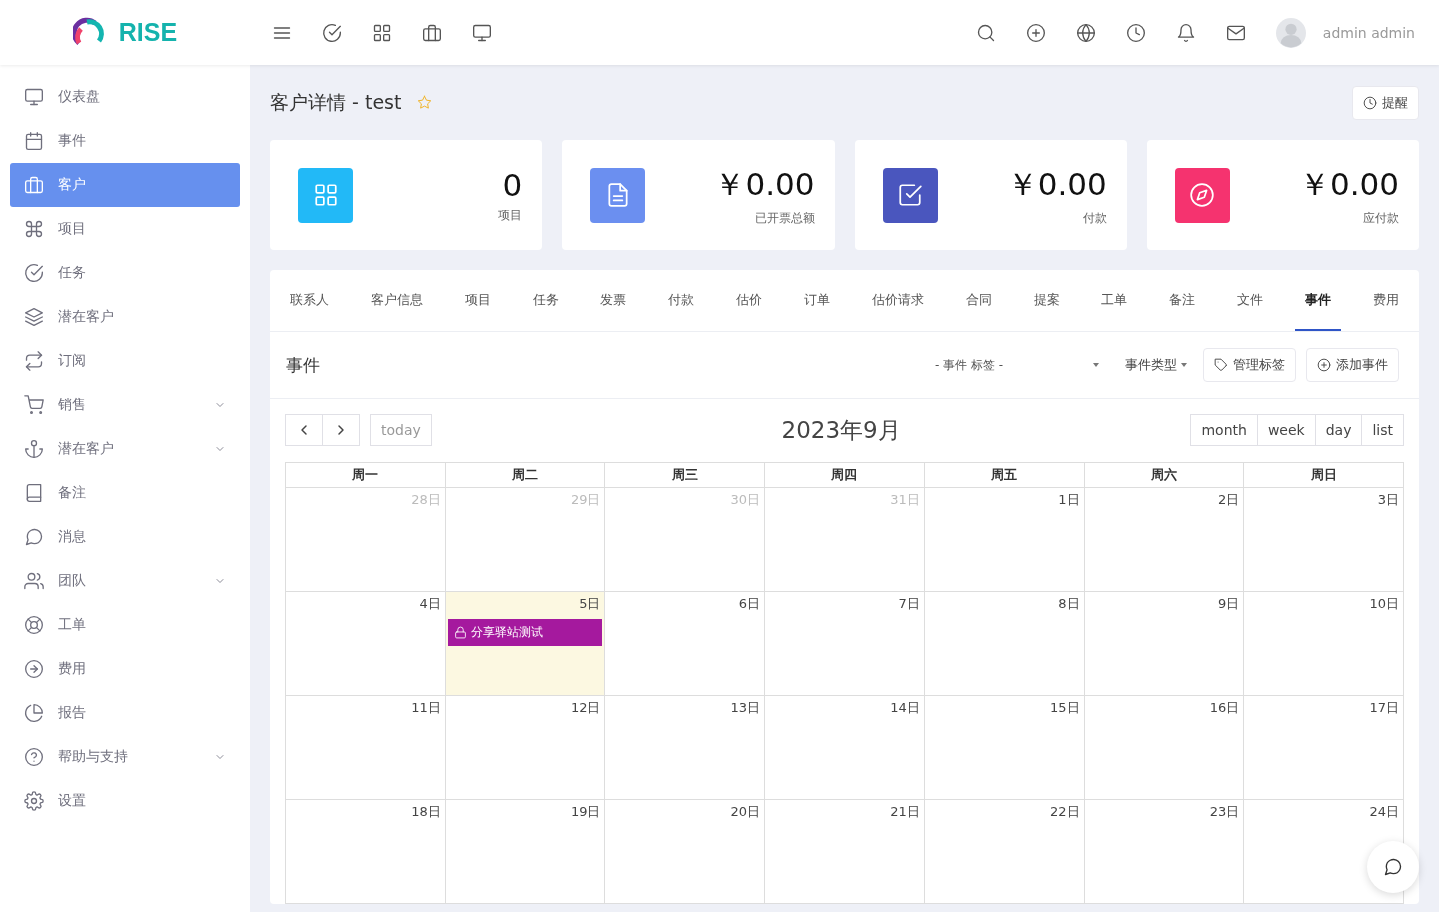  I want to click on day-cell: 14日, so click(845, 748).